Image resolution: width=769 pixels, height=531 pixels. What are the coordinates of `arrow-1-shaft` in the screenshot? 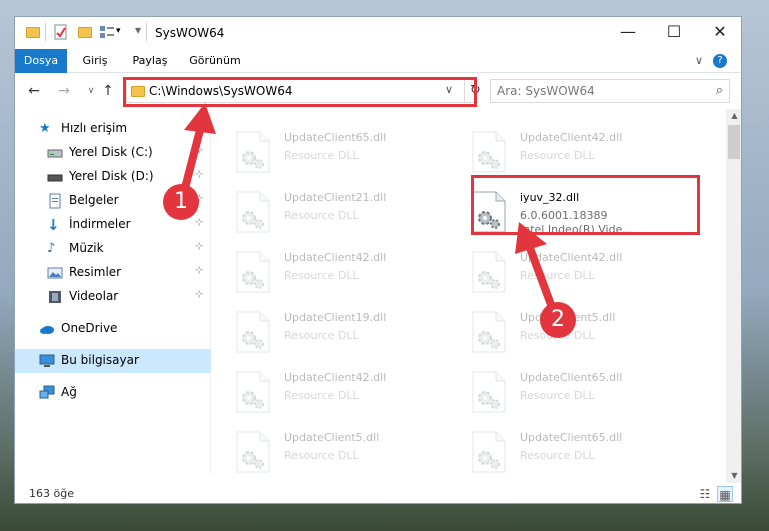 It's located at (192, 161).